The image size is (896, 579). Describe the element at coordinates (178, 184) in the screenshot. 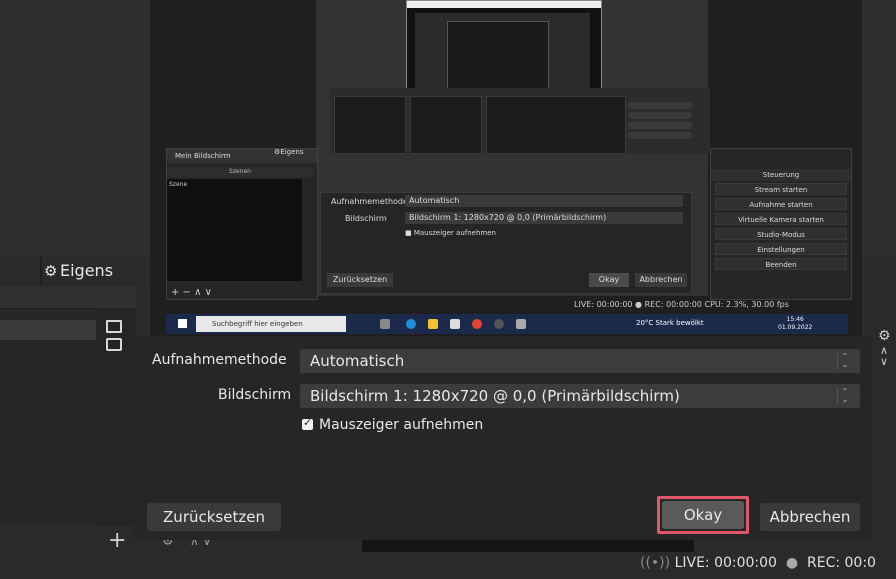

I see `preview-scene-item: Szene` at that location.